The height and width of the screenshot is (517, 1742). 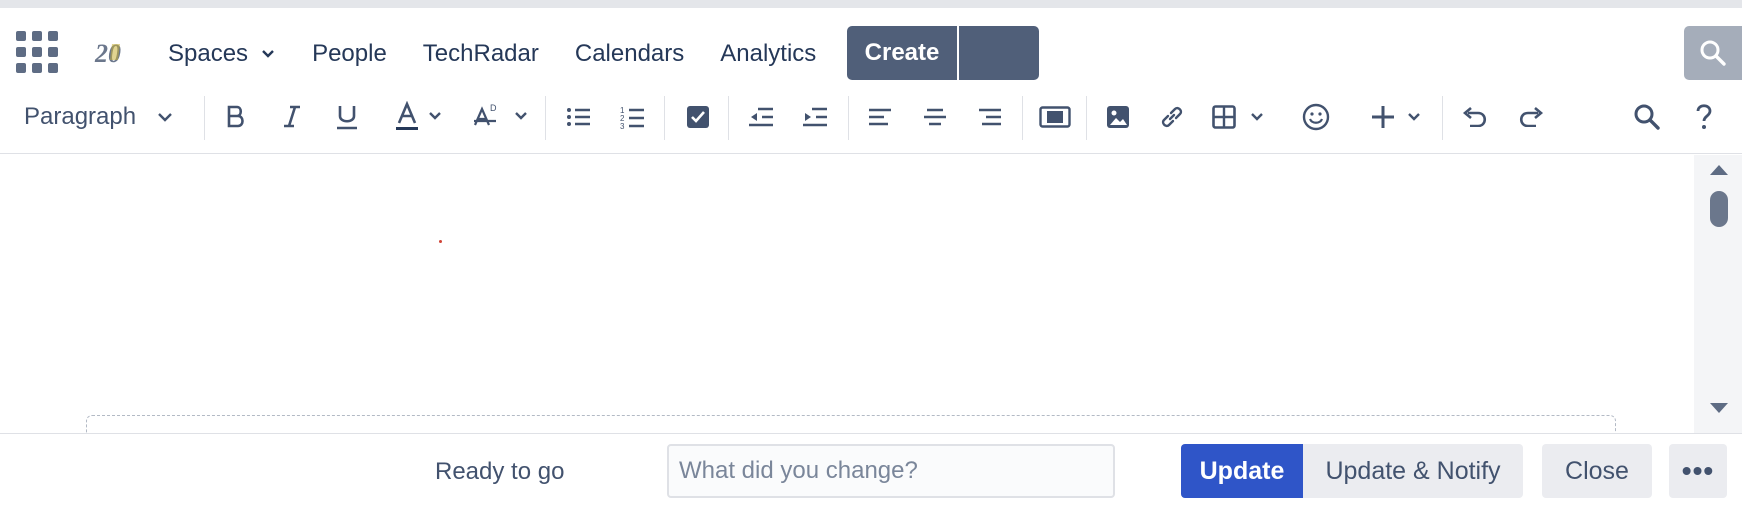 I want to click on insert-more-icon, so click(x=1396, y=117).